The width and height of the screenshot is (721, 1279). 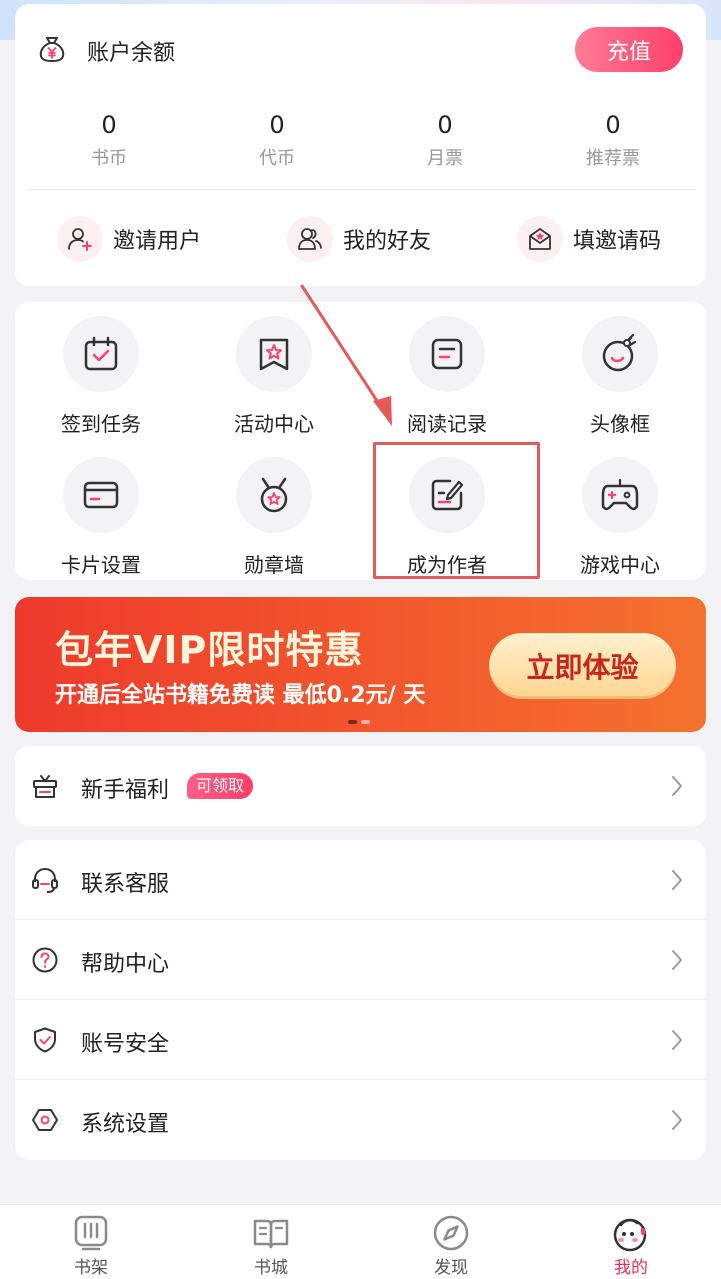 I want to click on newbie-benefits-card: 新手福利 可领取, so click(x=360, y=786).